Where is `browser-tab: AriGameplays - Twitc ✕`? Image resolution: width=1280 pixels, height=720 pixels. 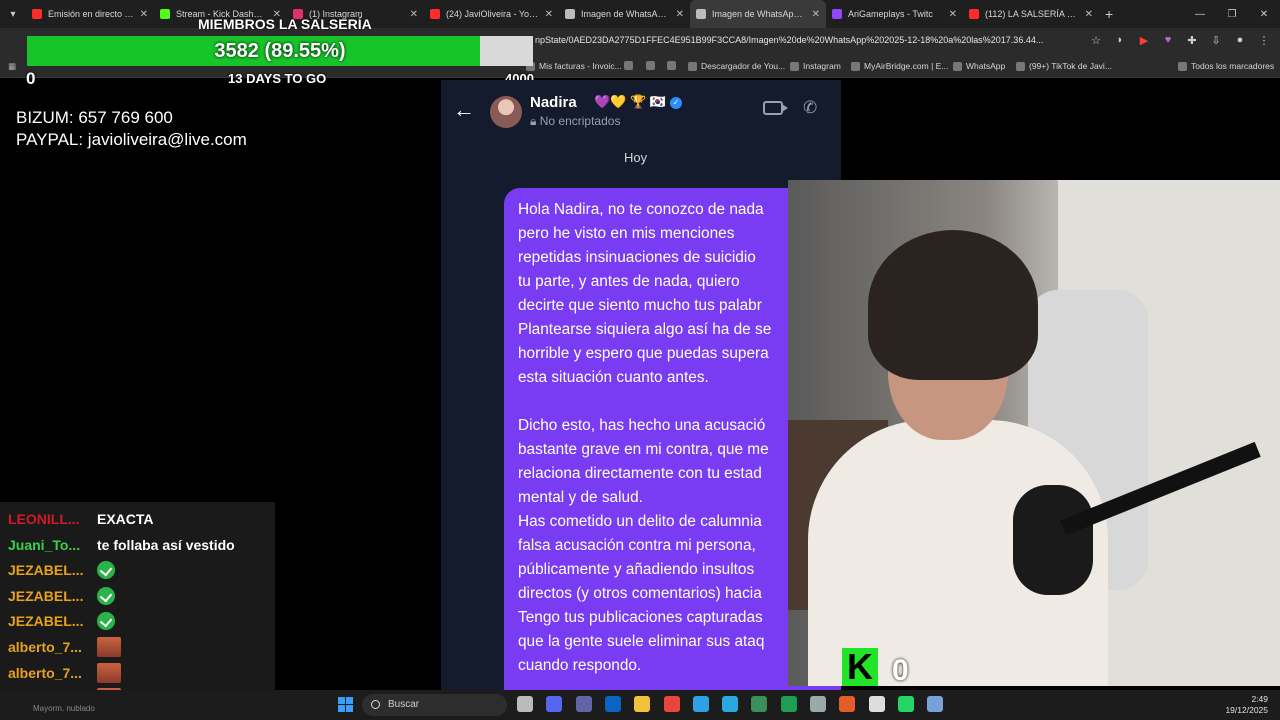 browser-tab: AriGameplays - Twitc ✕ is located at coordinates (894, 14).